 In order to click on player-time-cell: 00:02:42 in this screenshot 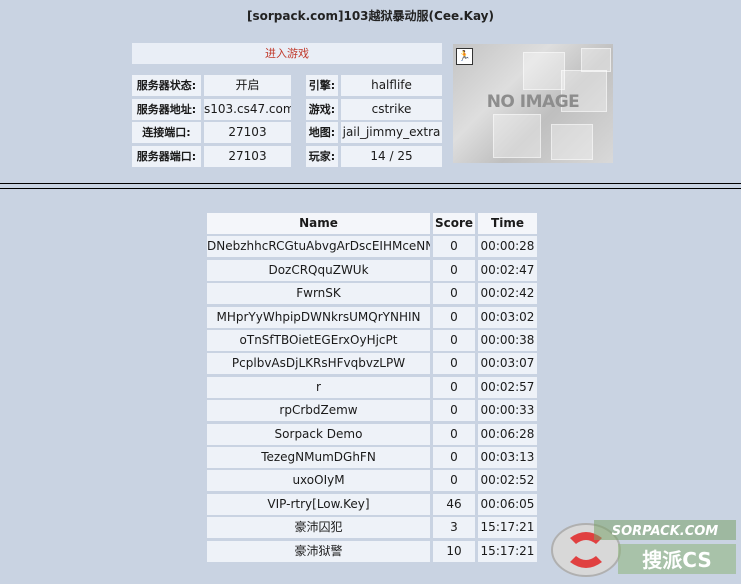, I will do `click(507, 293)`.